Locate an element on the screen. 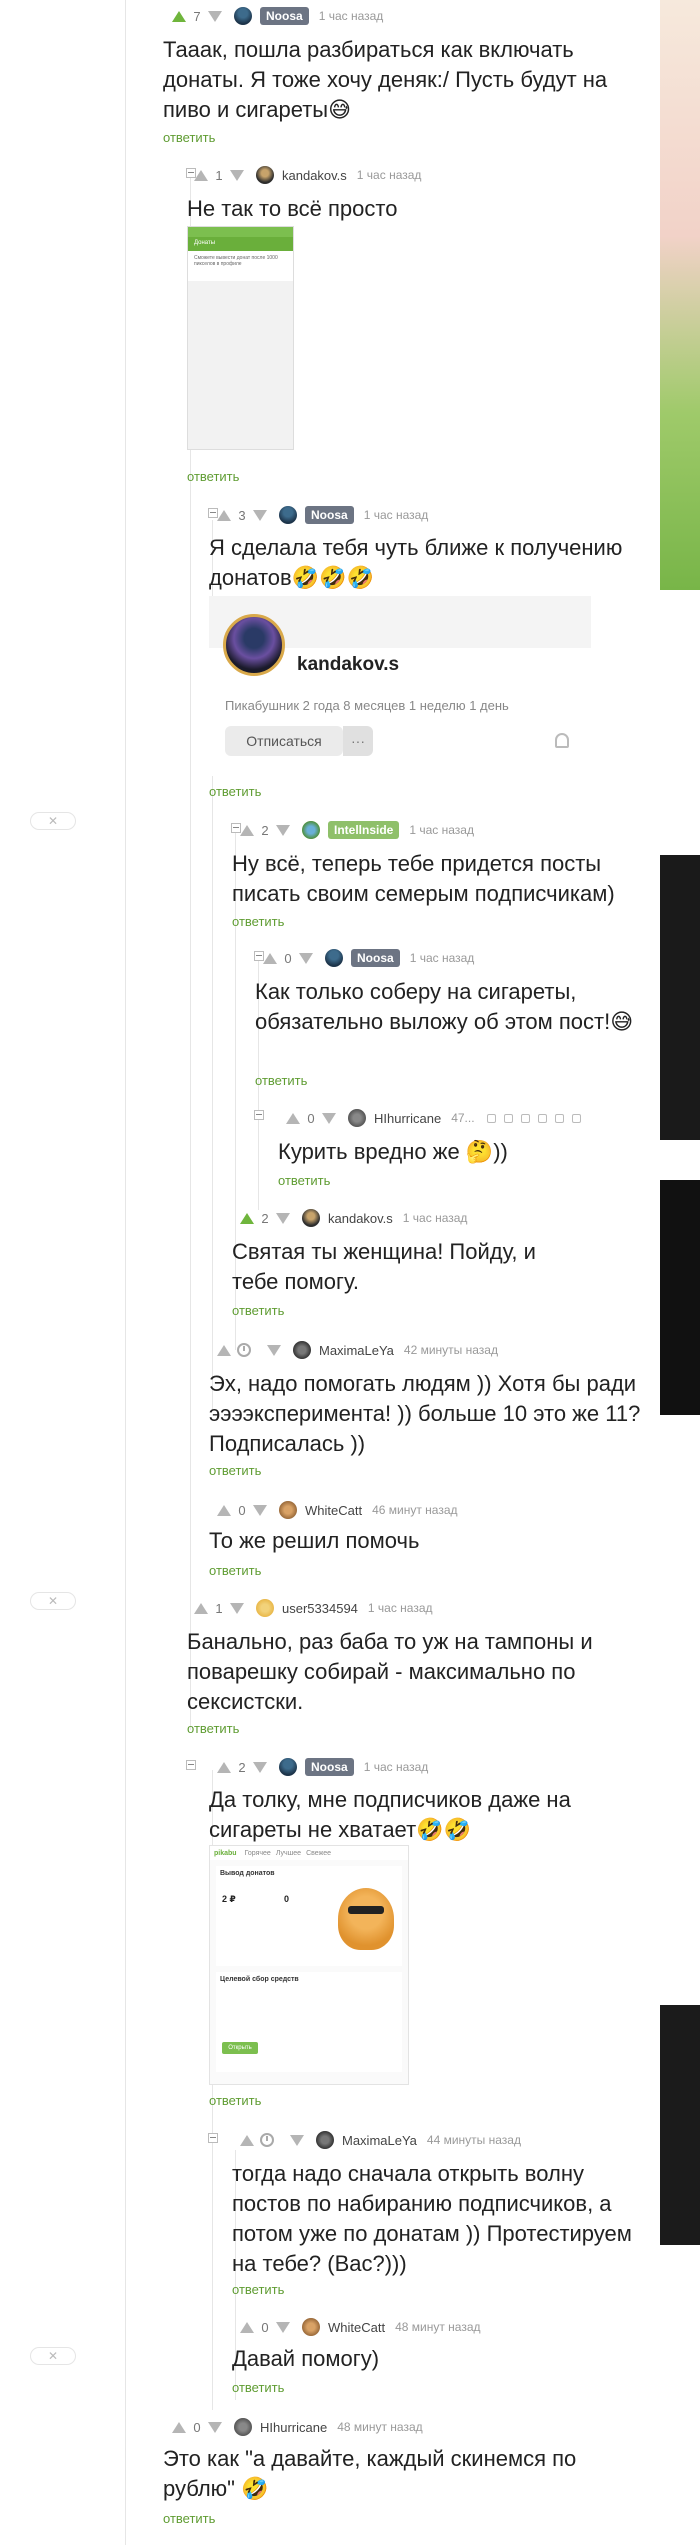 The width and height of the screenshot is (700, 2545). thread-line is located at coordinates (125, 1272).